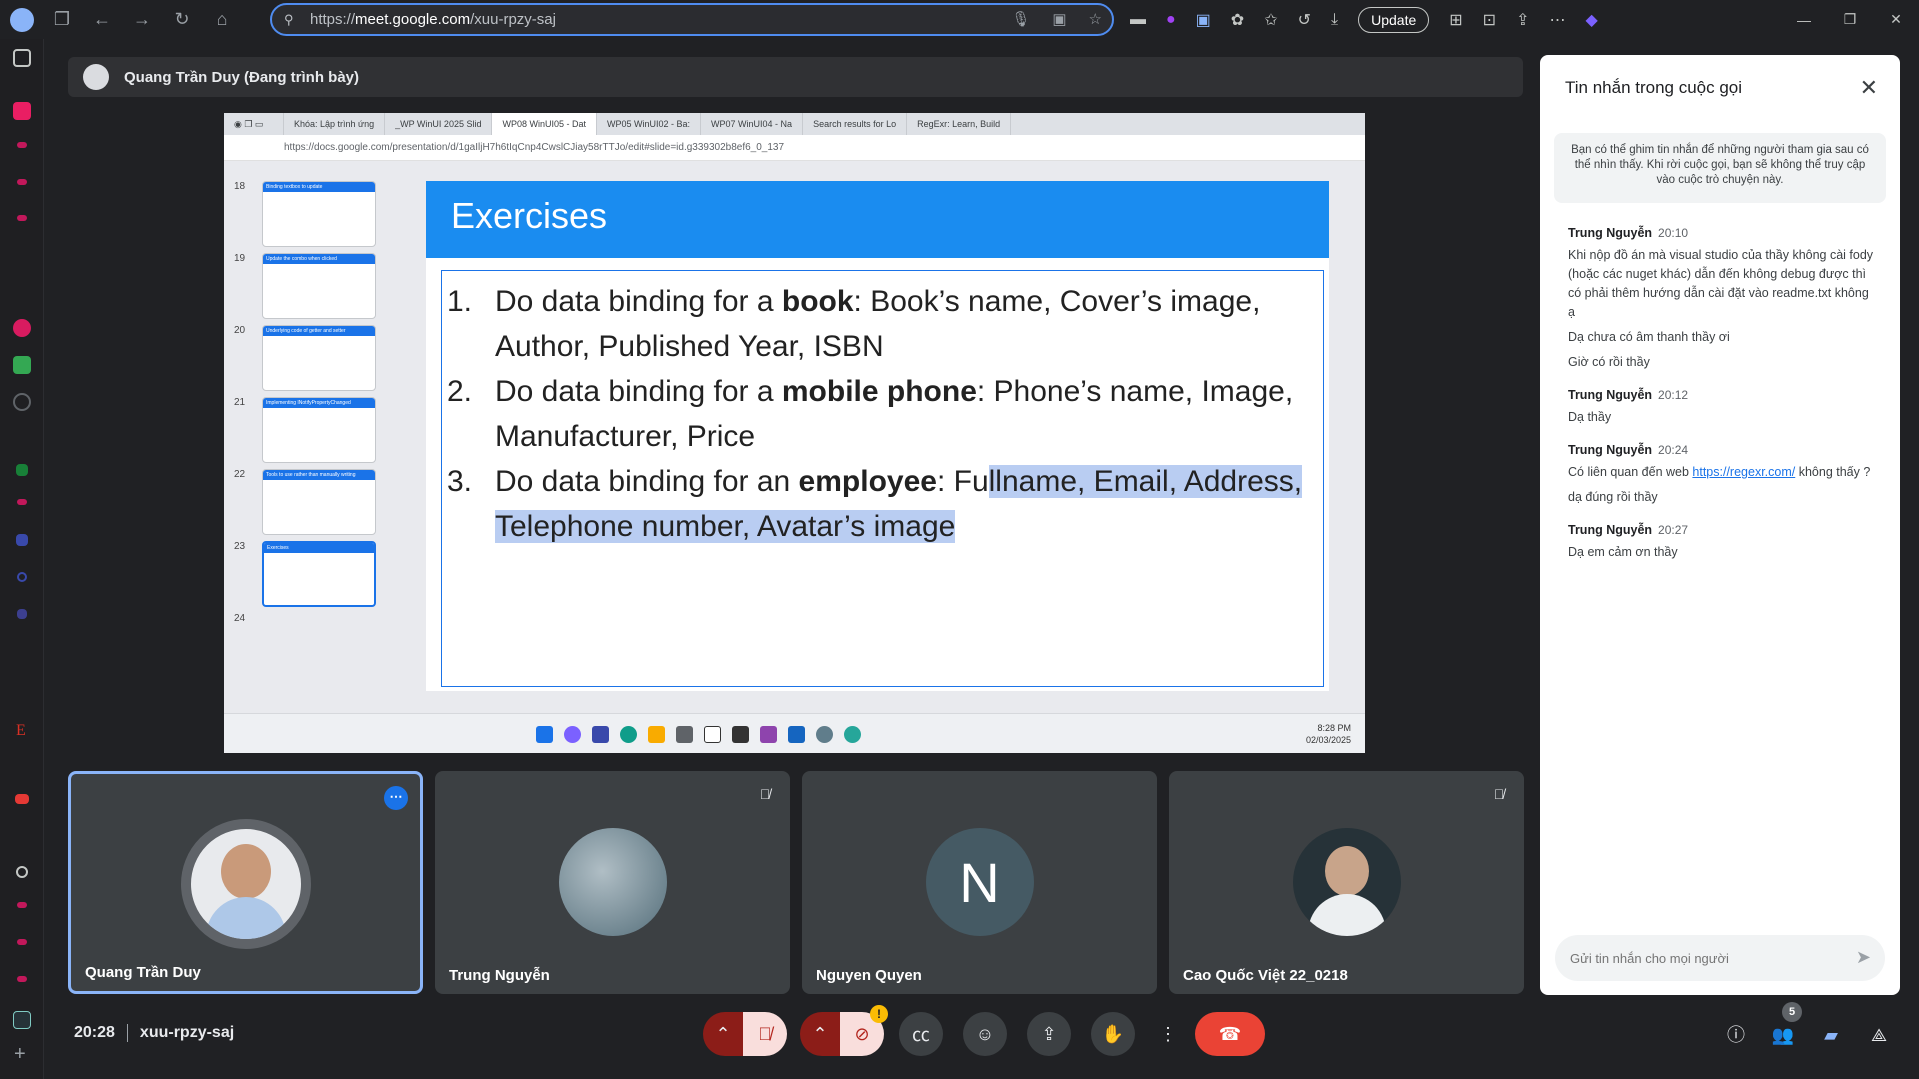 The image size is (1919, 1079). Describe the element at coordinates (1613, 497) in the screenshot. I see `message-text: dạ đúng rồi thầy` at that location.